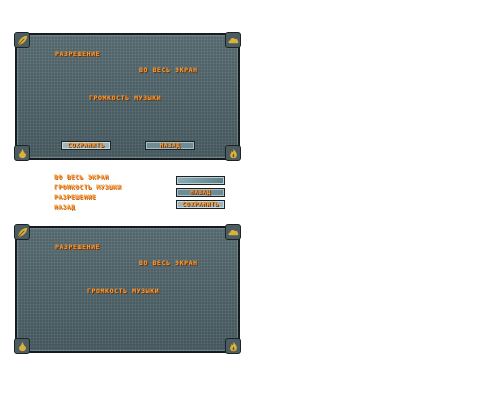 The height and width of the screenshot is (400, 500). What do you see at coordinates (75, 197) in the screenshot?
I see `sprite-label-resolution: РАЗРЕШЕНИЕ` at bounding box center [75, 197].